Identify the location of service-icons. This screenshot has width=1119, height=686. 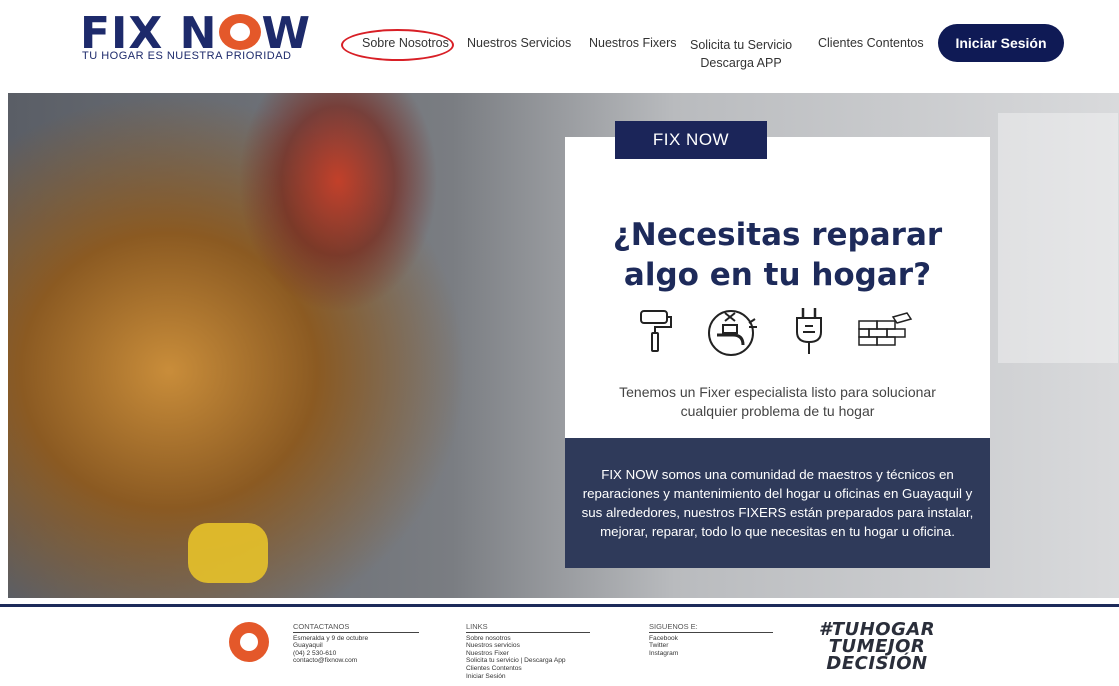
(775, 331).